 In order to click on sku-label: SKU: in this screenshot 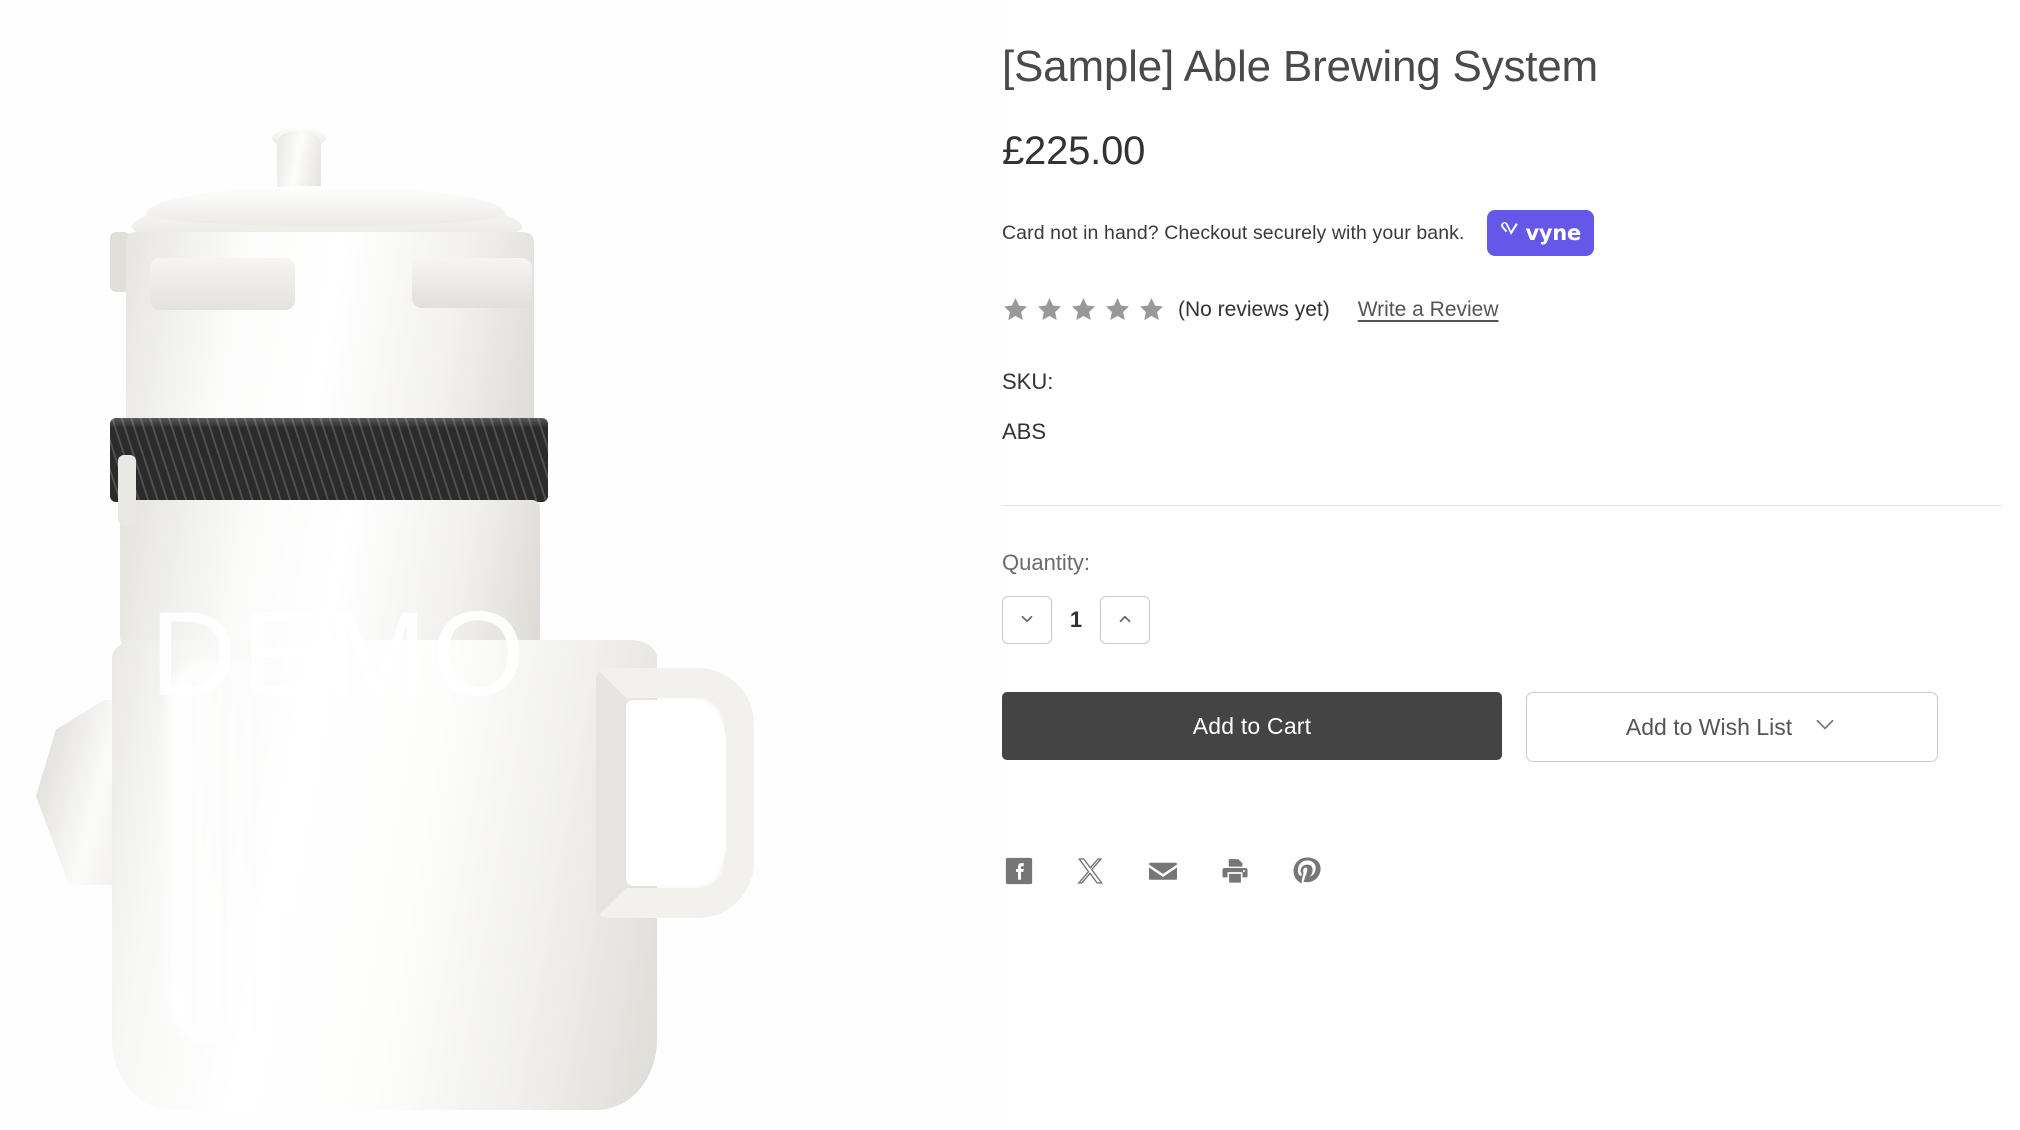, I will do `click(1028, 382)`.